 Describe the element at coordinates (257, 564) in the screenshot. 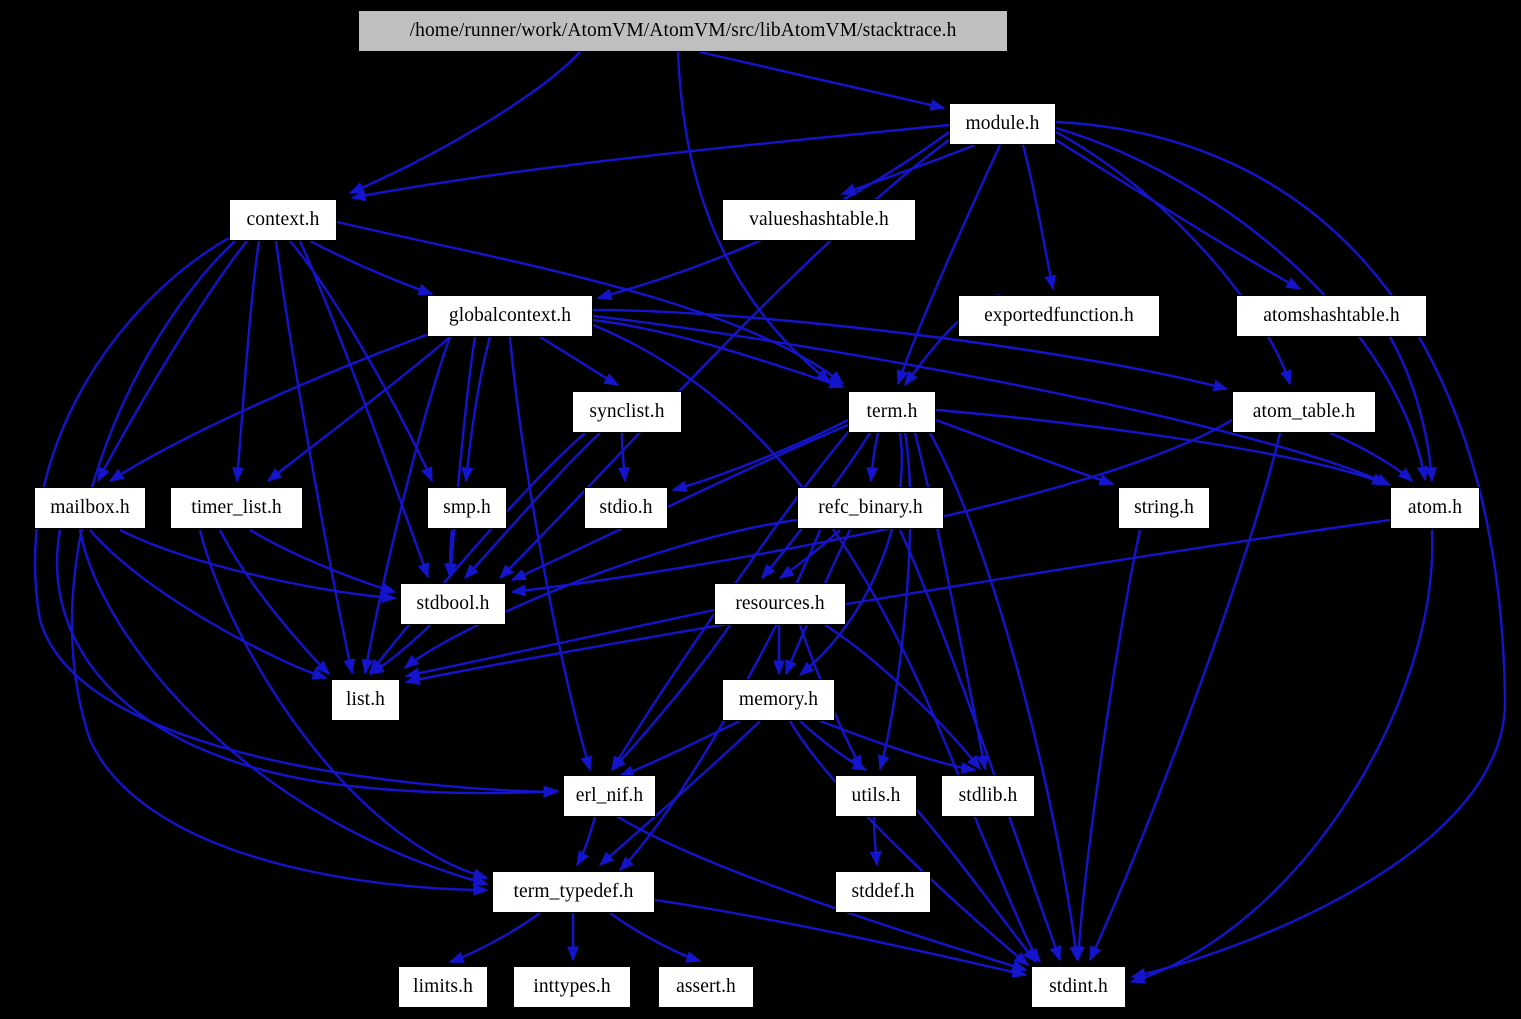

I see `graph-edge-mailbox-to-stdbool` at that location.